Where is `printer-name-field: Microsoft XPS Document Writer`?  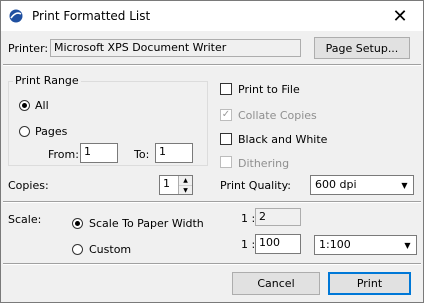 printer-name-field: Microsoft XPS Document Writer is located at coordinates (175, 48).